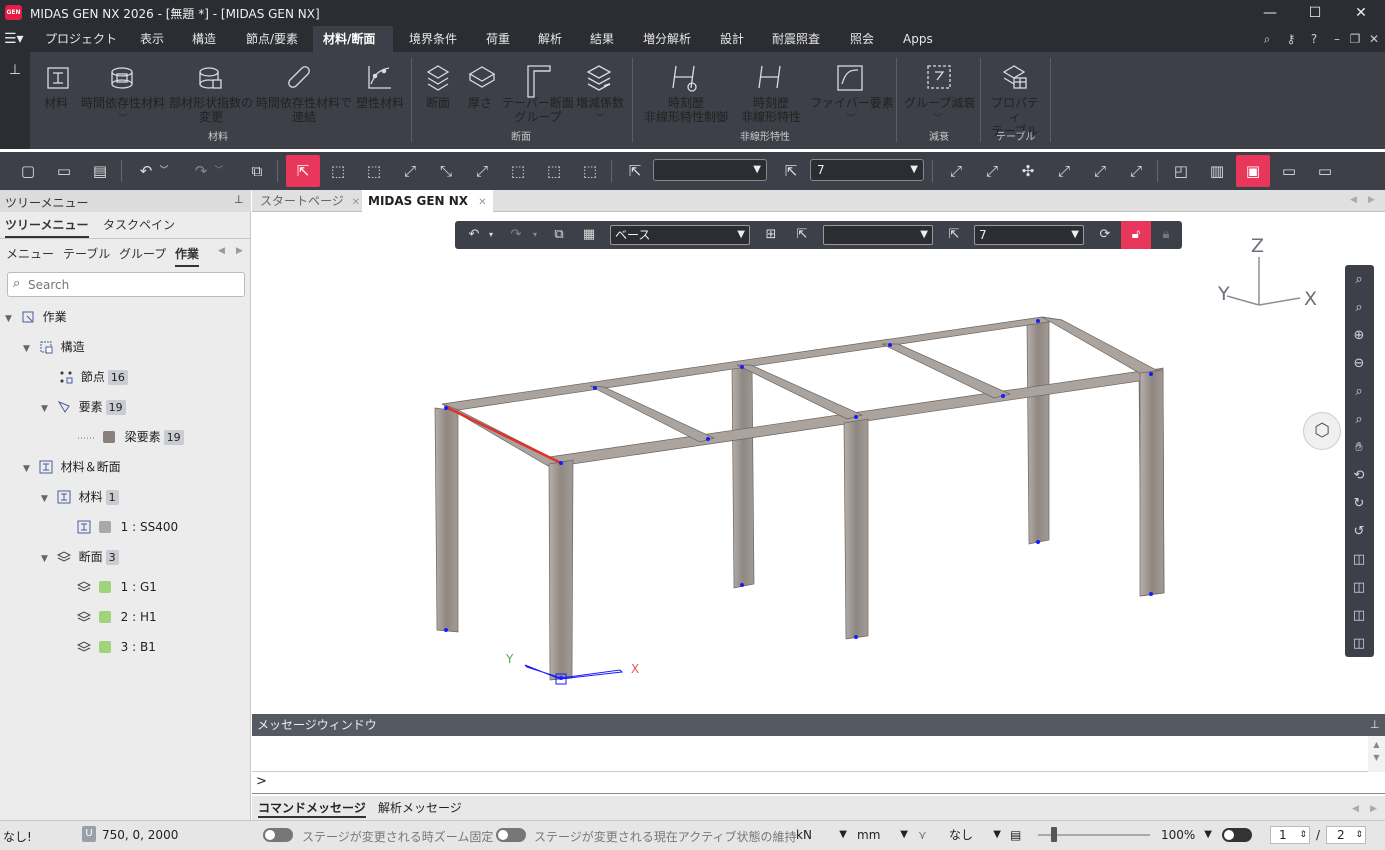 Image resolution: width=1385 pixels, height=850 pixels. Describe the element at coordinates (796, 39) in the screenshot. I see `menu-seismic-check: 耐震照査` at that location.